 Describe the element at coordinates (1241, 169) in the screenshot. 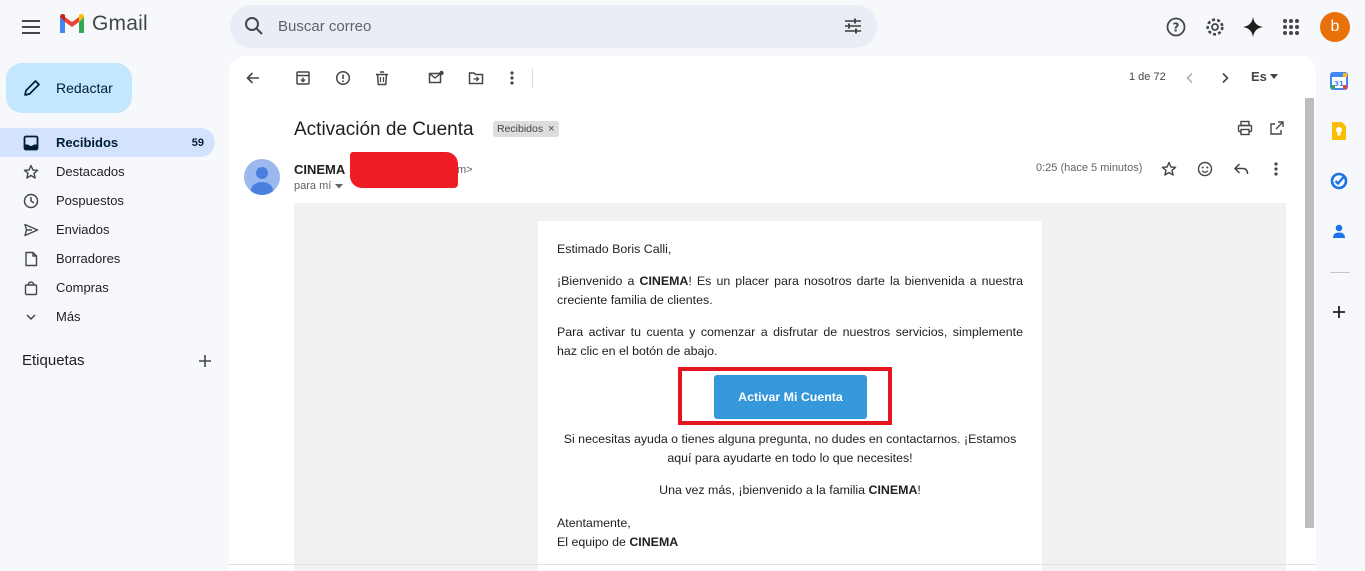

I see `reply-icon` at that location.